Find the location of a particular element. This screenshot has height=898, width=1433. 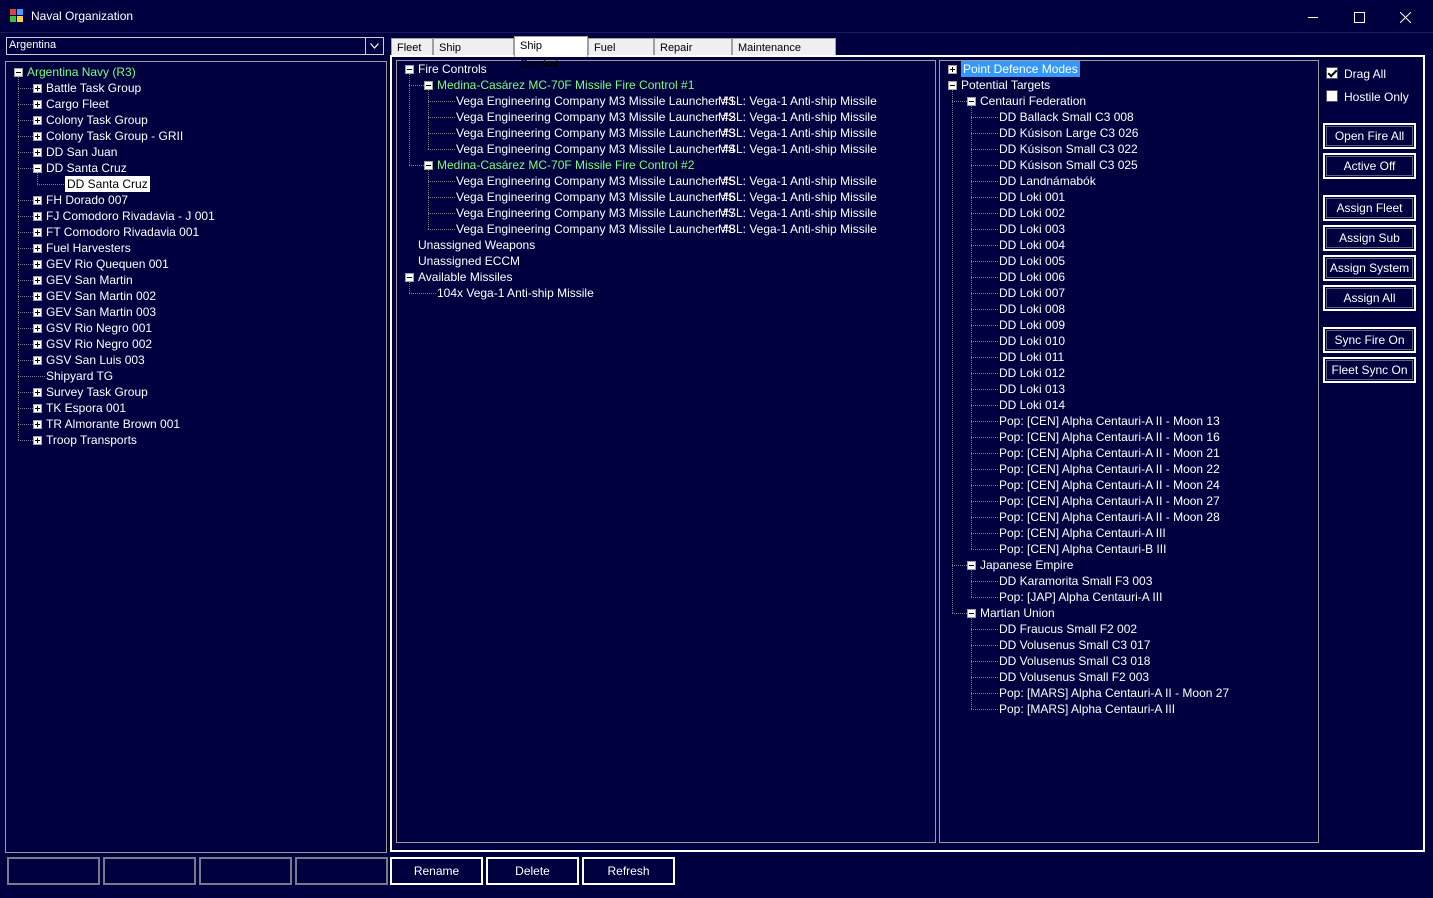

target-tree-item: Pop: [CEN] Alpha Centauri-A II - Moon 21 is located at coordinates (1109, 453).